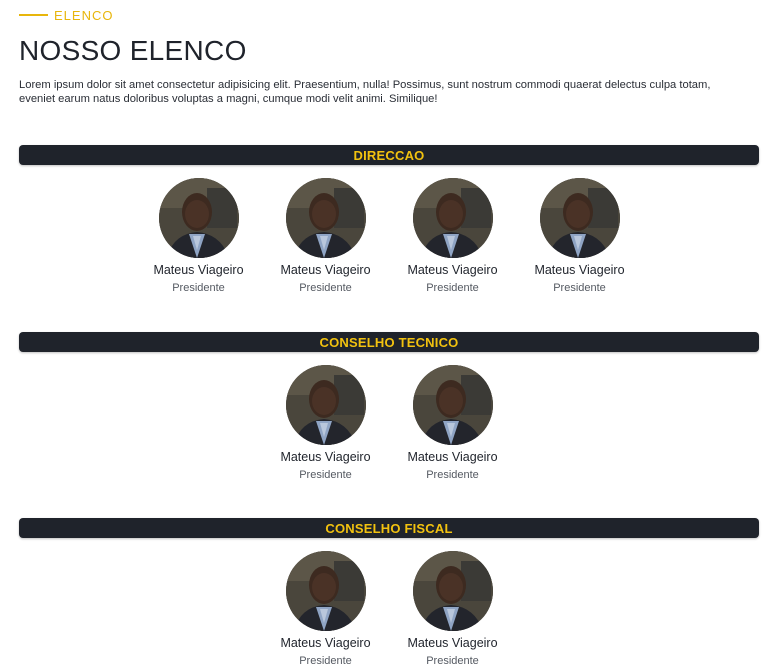 The width and height of the screenshot is (779, 667). I want to click on section-eyebrow: ELENCO, so click(389, 15).